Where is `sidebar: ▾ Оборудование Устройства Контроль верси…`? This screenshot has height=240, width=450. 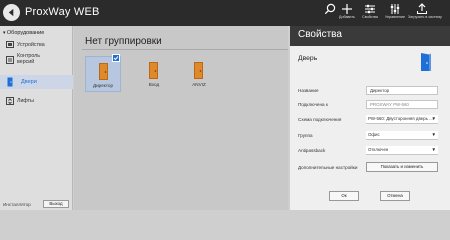
sidebar: ▾ Оборудование Устройства Контроль верси… is located at coordinates (36, 118).